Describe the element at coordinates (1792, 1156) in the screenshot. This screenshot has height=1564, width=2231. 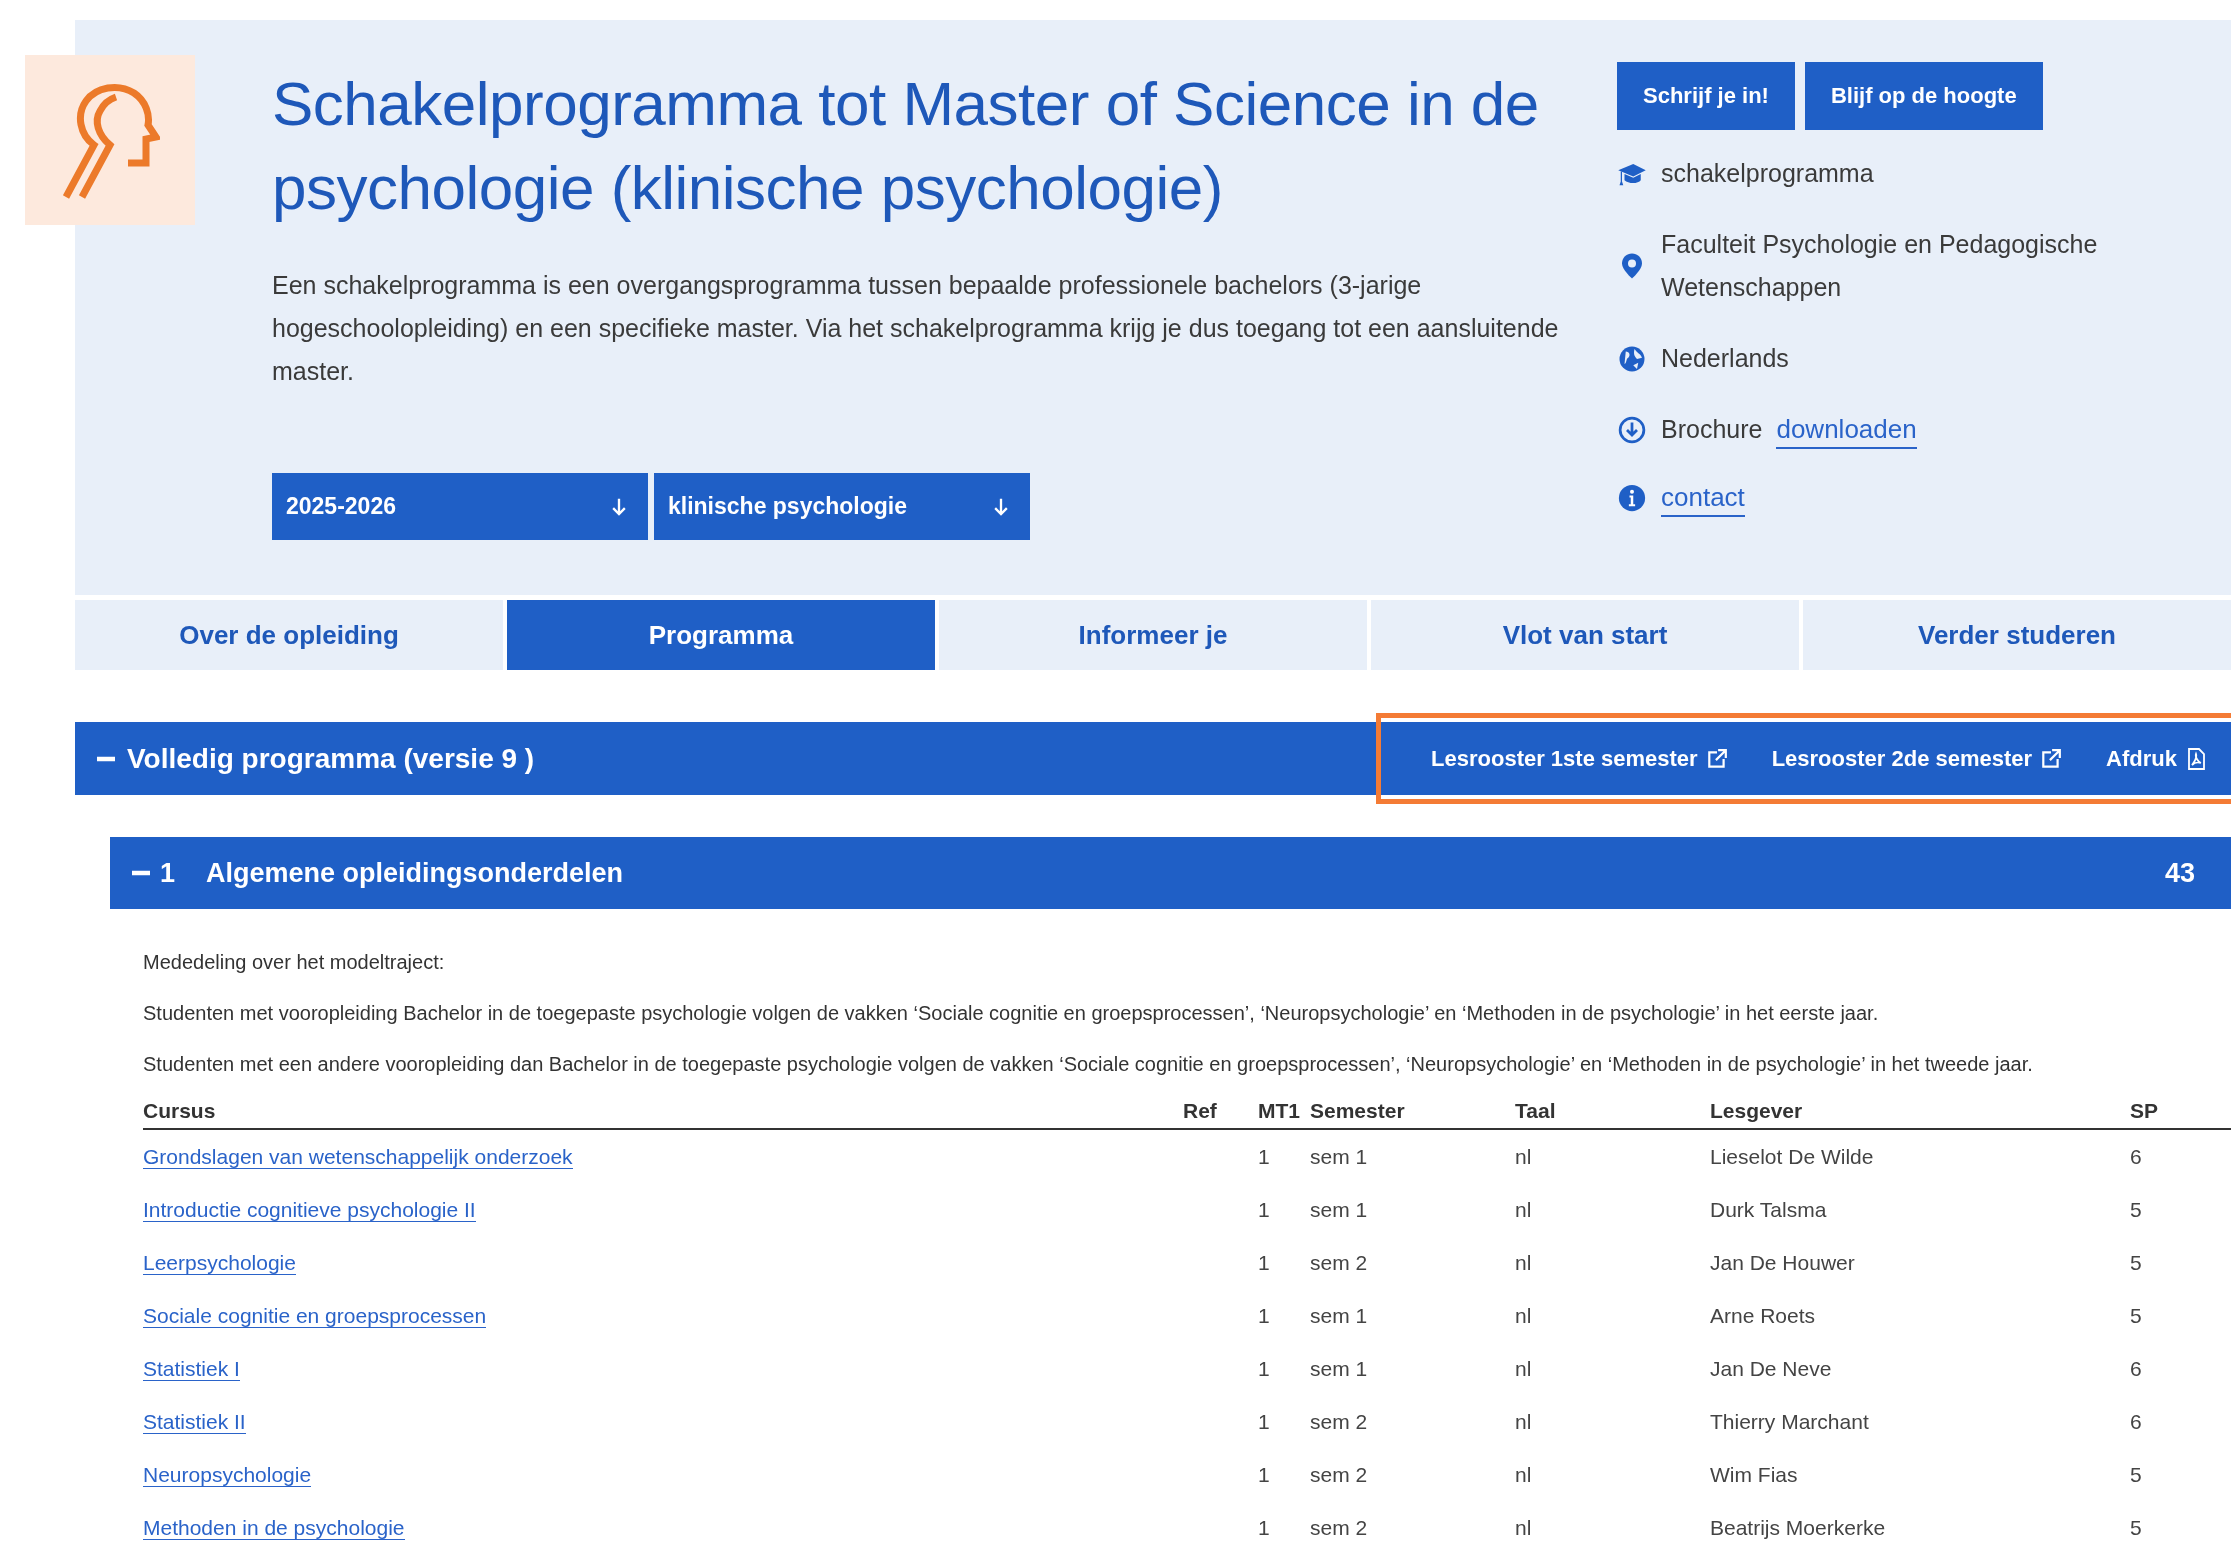
I see `table-cell: Lieselot De Wilde` at that location.